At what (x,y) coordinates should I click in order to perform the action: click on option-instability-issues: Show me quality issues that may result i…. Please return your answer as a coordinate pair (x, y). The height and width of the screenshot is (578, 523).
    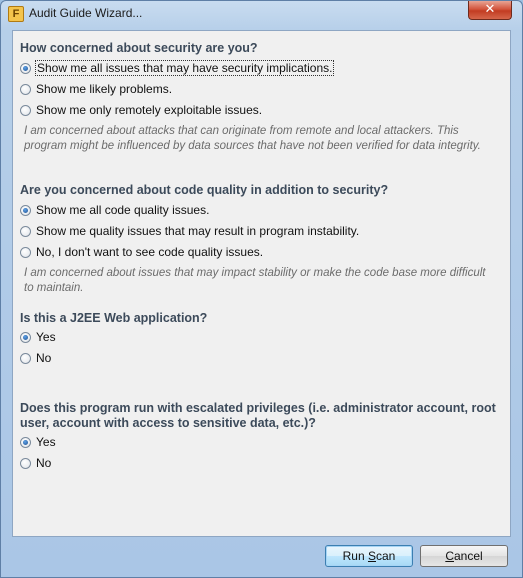
    Looking at the image, I should click on (190, 231).